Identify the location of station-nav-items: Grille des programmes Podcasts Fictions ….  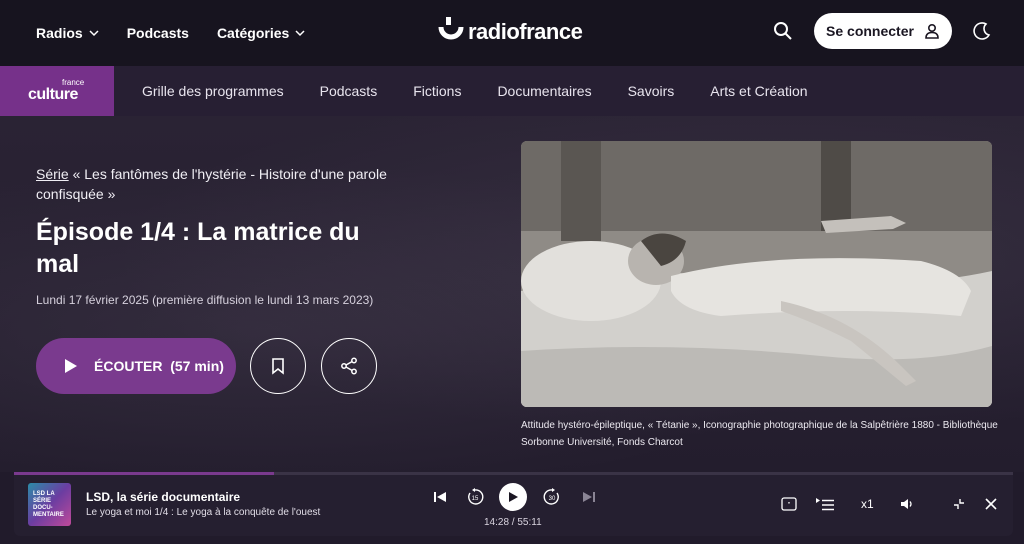
(493, 91).